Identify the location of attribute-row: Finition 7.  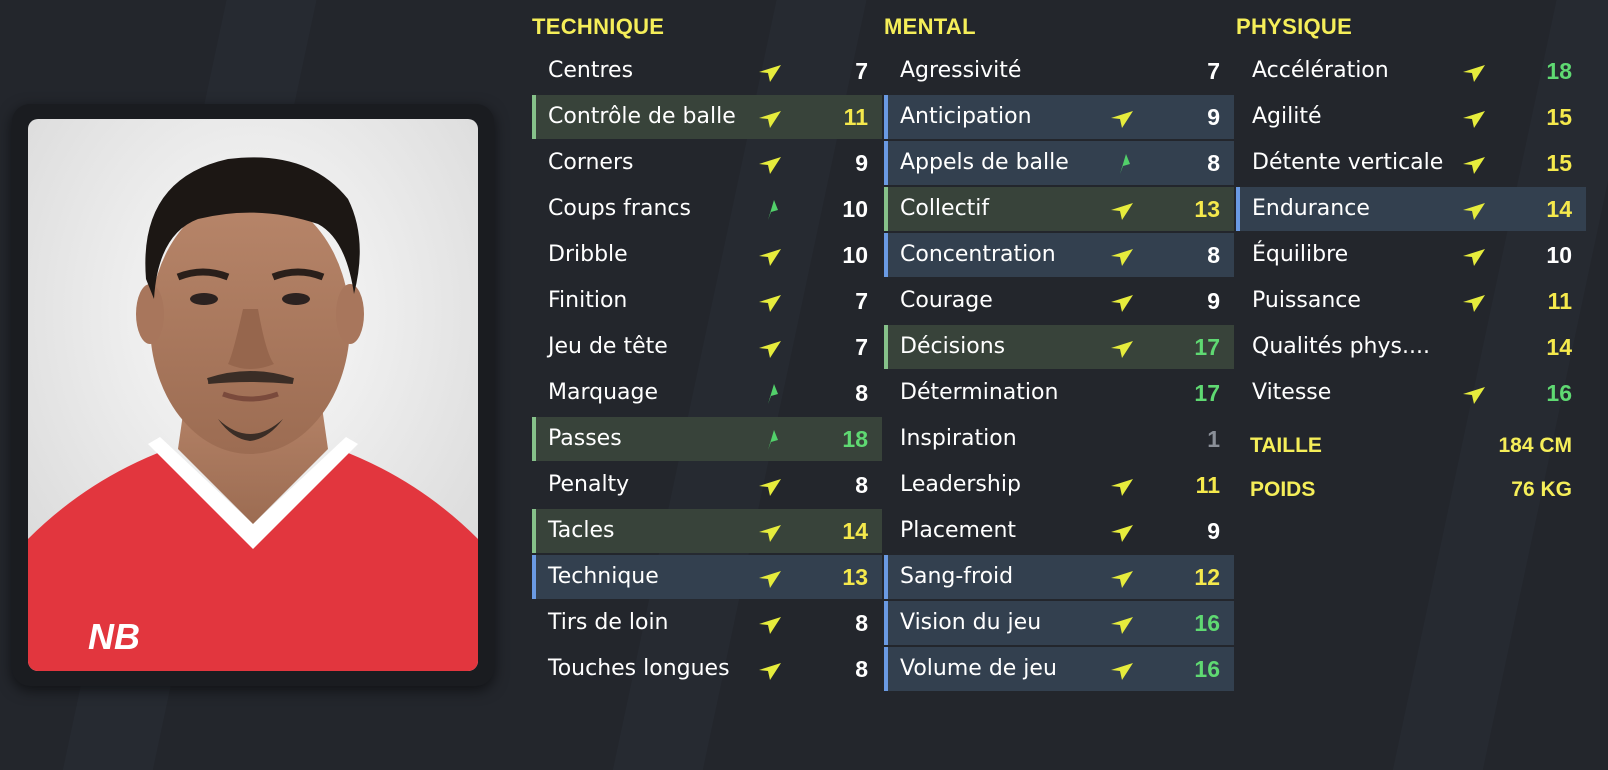
(707, 301).